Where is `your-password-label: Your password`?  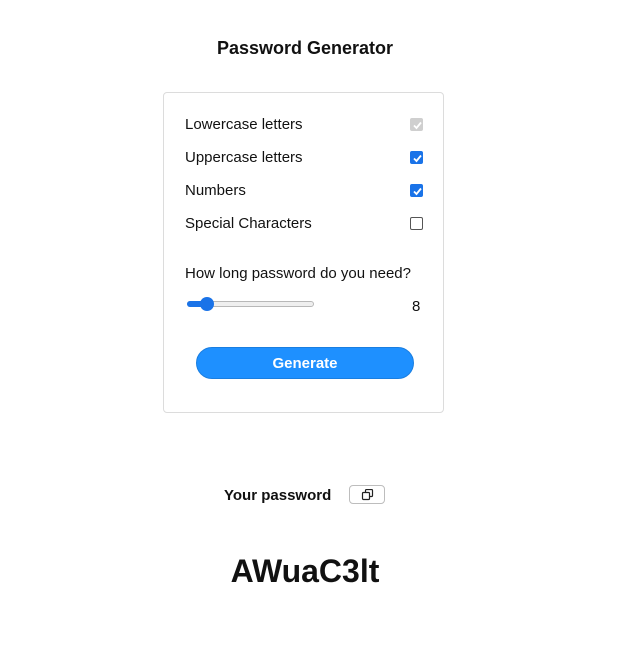
your-password-label: Your password is located at coordinates (278, 495).